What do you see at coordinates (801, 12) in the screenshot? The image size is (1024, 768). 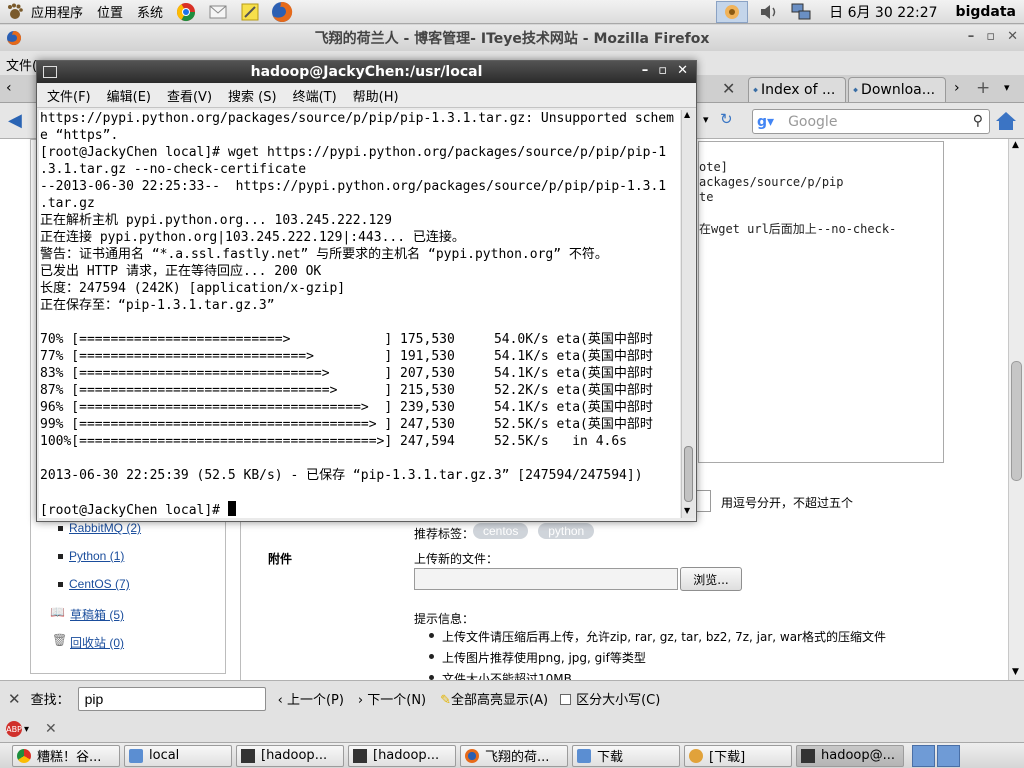 I see `network-icon` at bounding box center [801, 12].